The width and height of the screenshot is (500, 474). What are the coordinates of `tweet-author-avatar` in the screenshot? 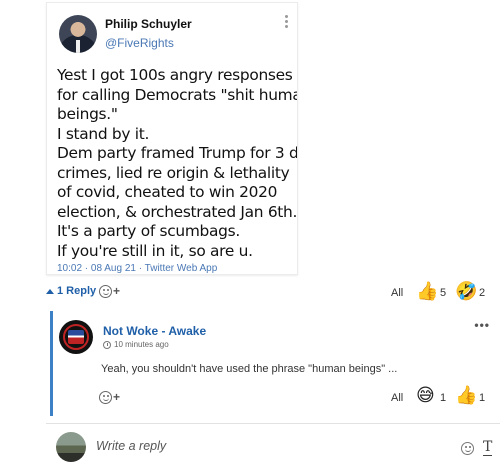 It's located at (78, 34).